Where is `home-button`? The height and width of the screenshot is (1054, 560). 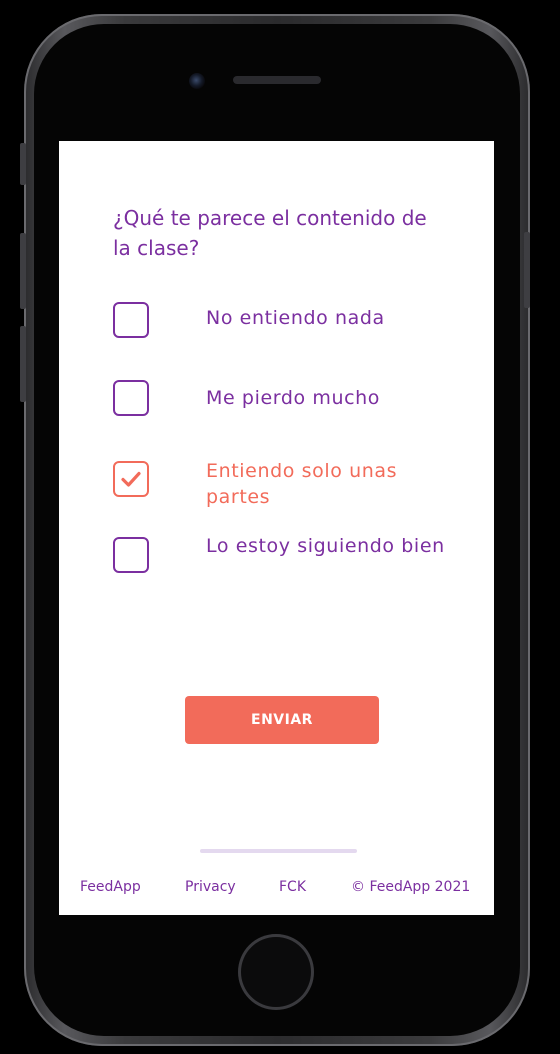 home-button is located at coordinates (276, 972).